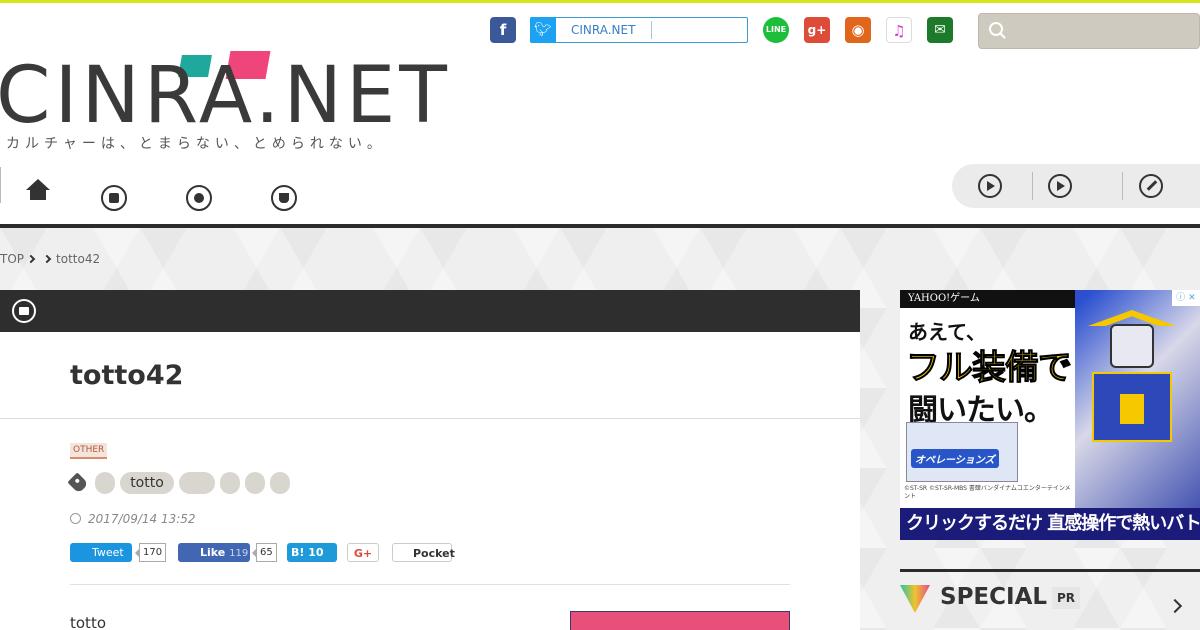  I want to click on play-alt-icon, so click(1060, 186).